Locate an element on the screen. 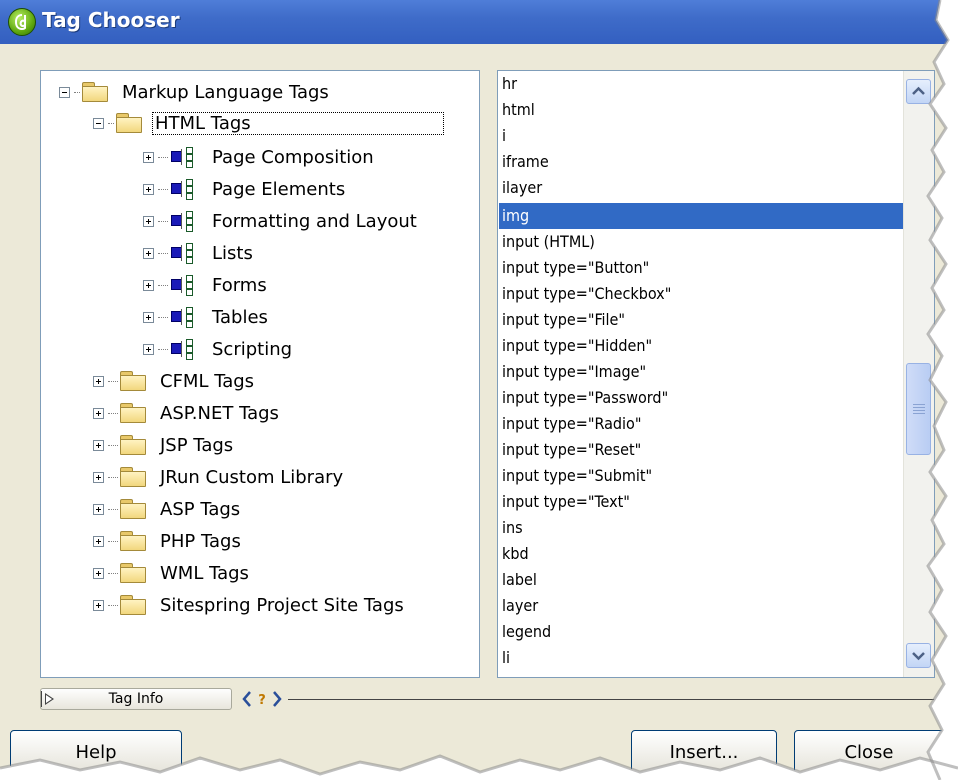 The height and width of the screenshot is (780, 958). tree-node-html-tags: HTML Tags is located at coordinates (268, 123).